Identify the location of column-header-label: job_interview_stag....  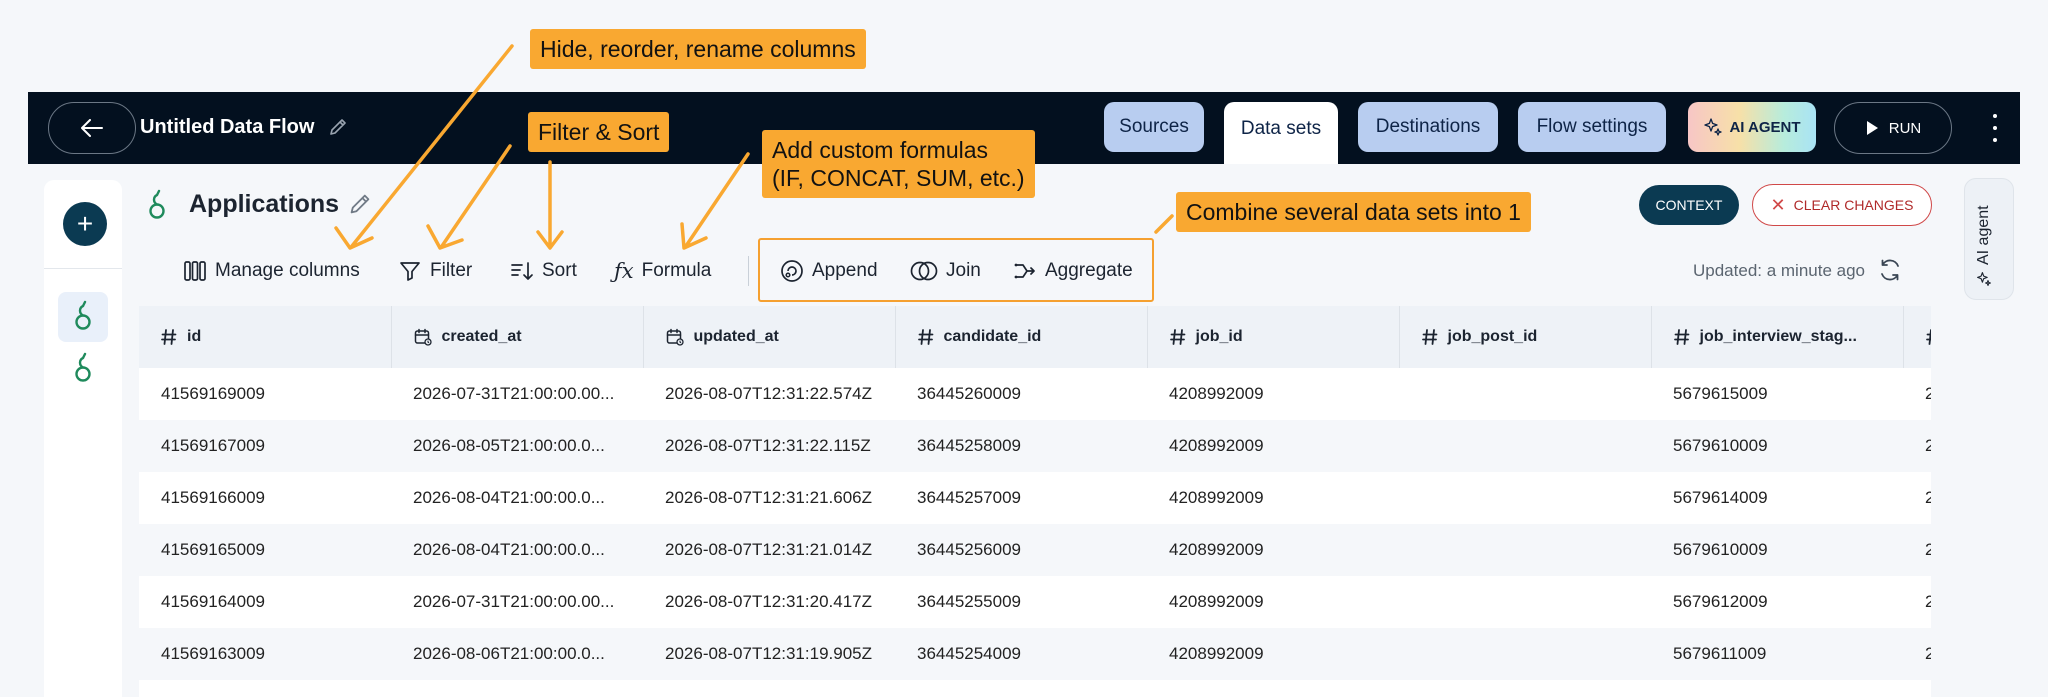
(1778, 336).